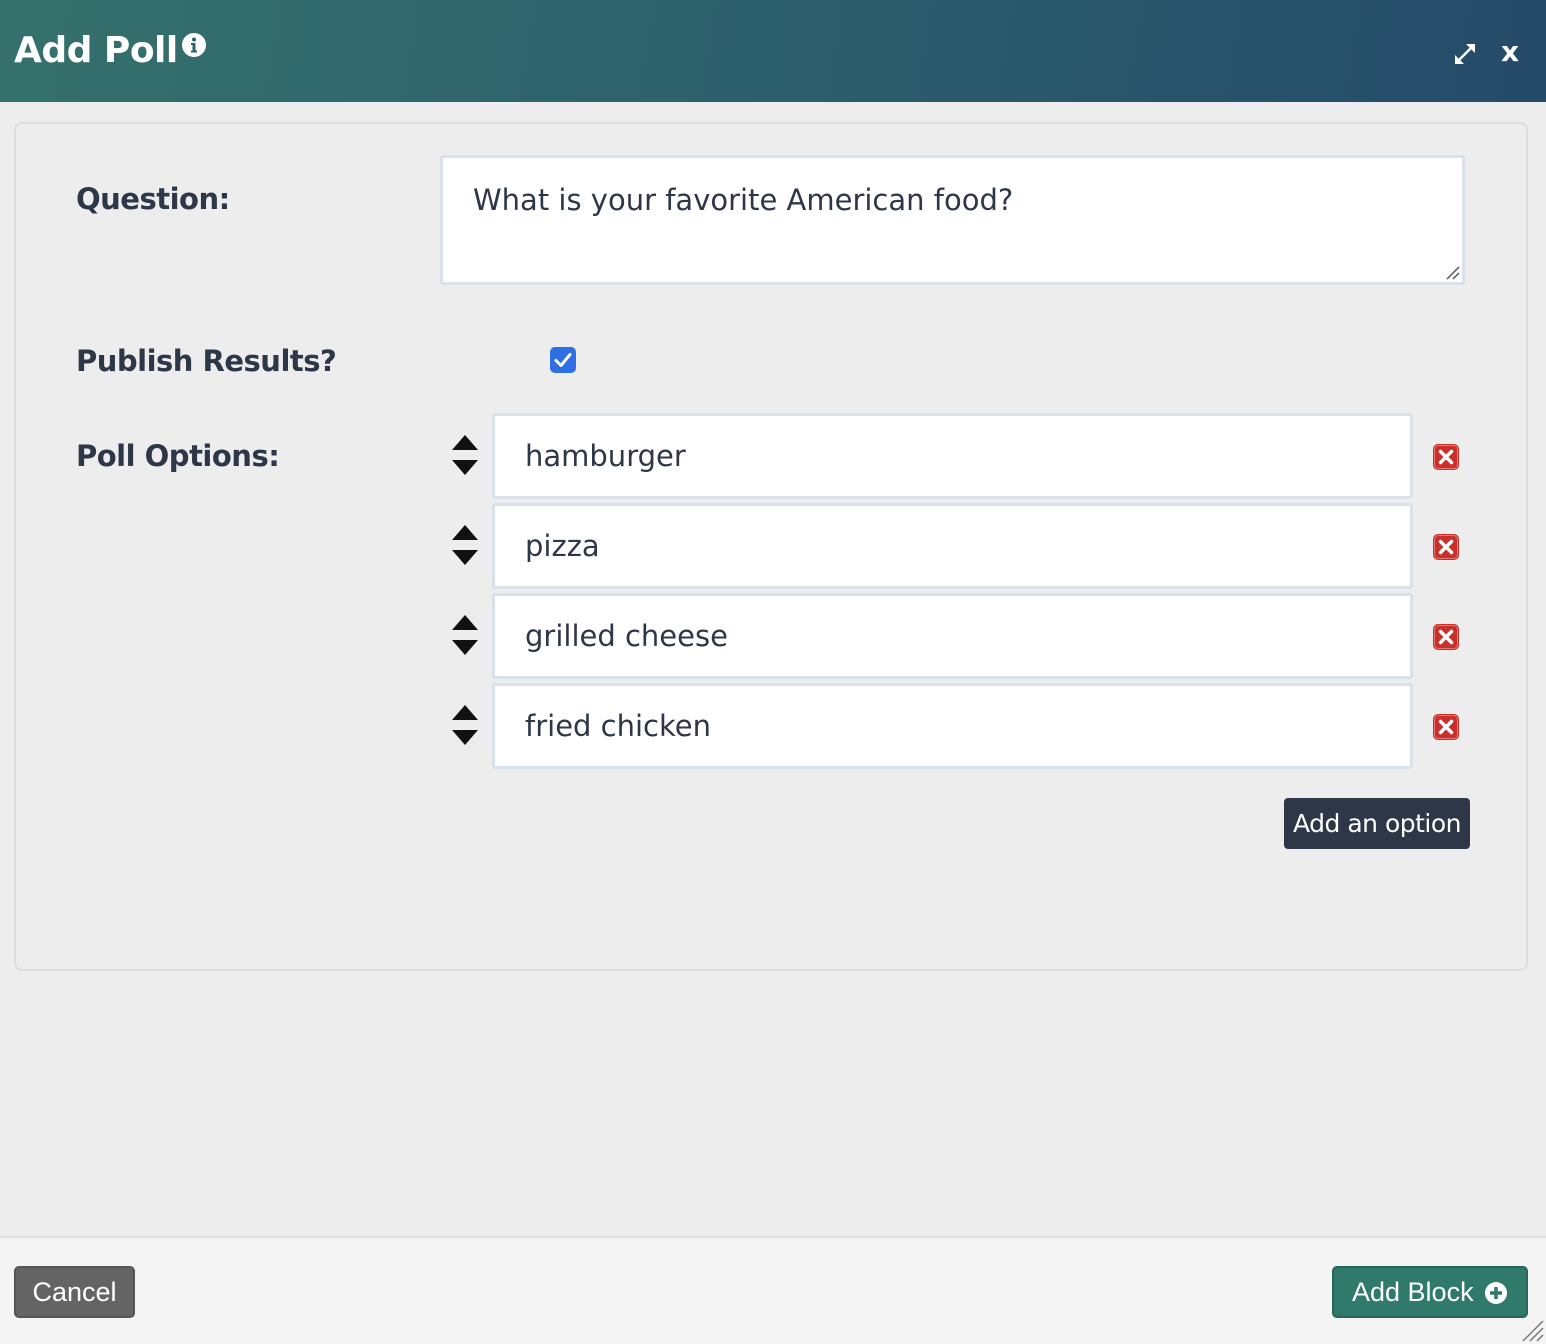  I want to click on question-textarea, so click(952, 220).